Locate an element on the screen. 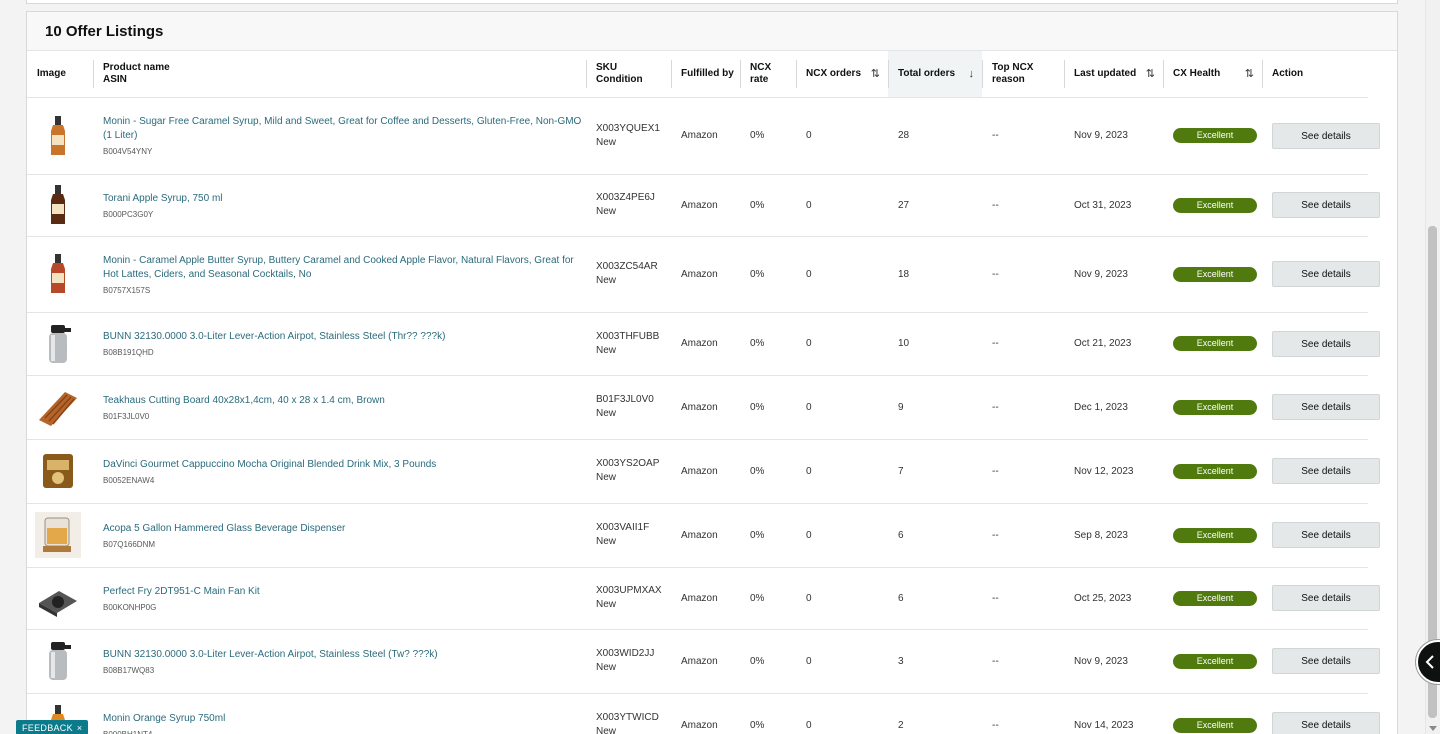 The image size is (1440, 734). product-name-link: Monin Orange Syrup 750ml is located at coordinates (342, 719).